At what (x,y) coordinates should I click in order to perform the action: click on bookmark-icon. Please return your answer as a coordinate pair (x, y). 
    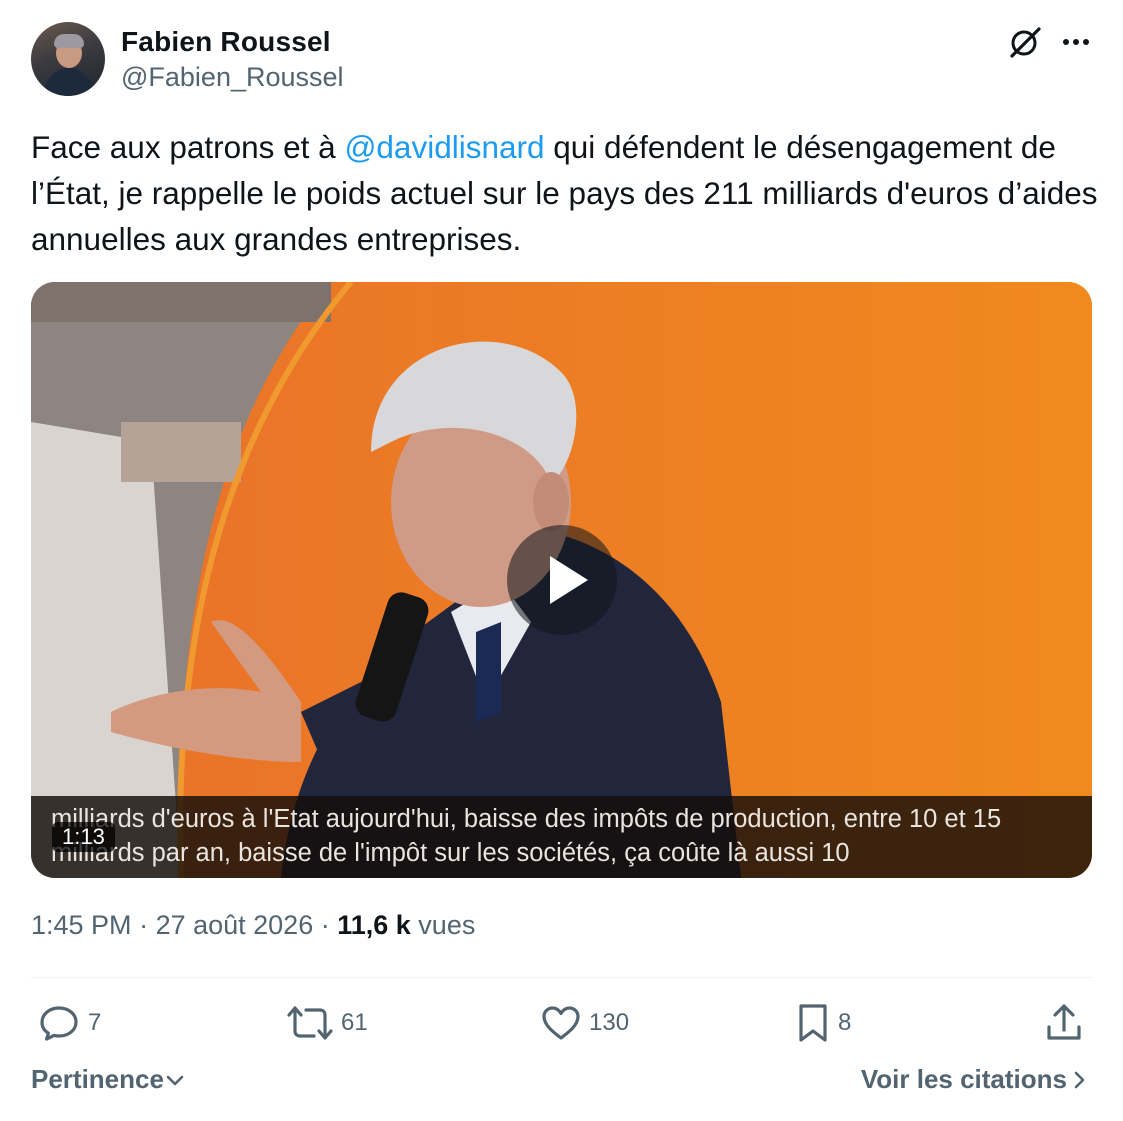
    Looking at the image, I should click on (813, 1023).